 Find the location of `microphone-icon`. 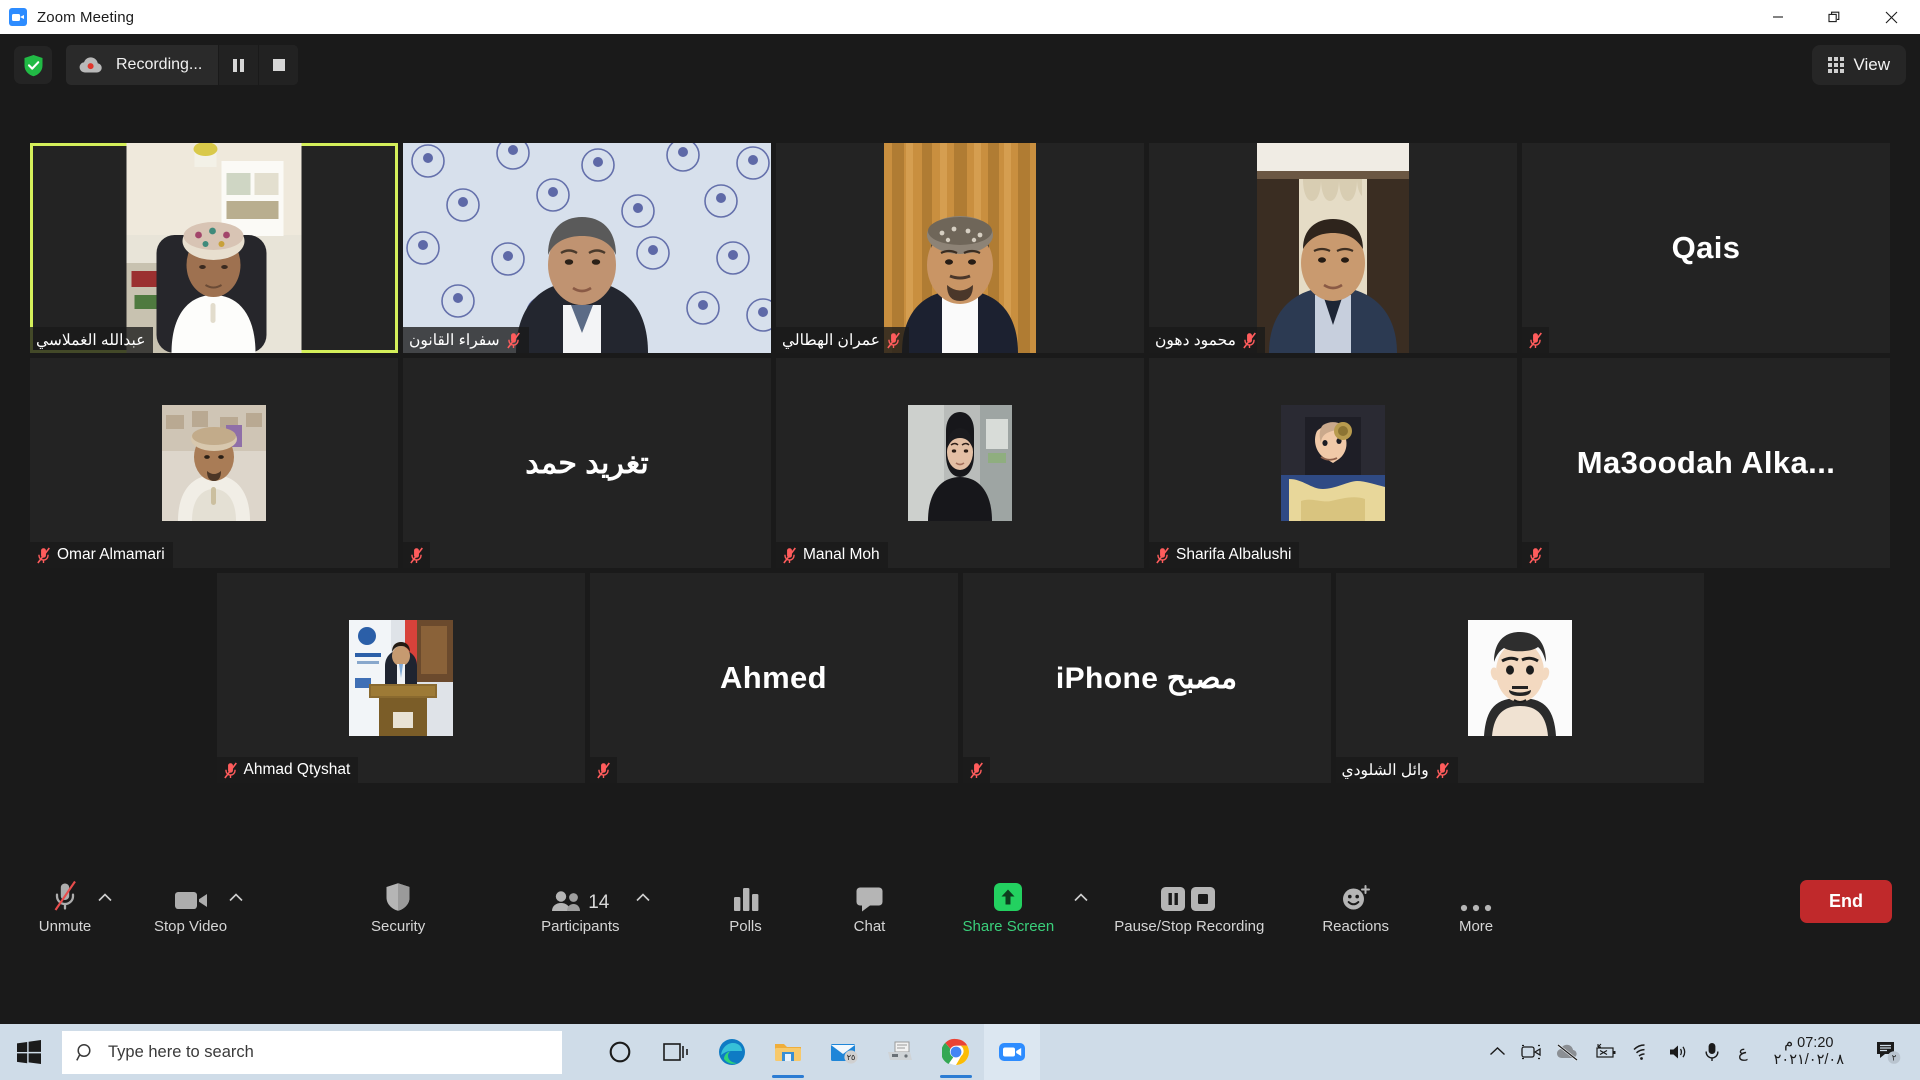

microphone-icon is located at coordinates (1712, 1052).